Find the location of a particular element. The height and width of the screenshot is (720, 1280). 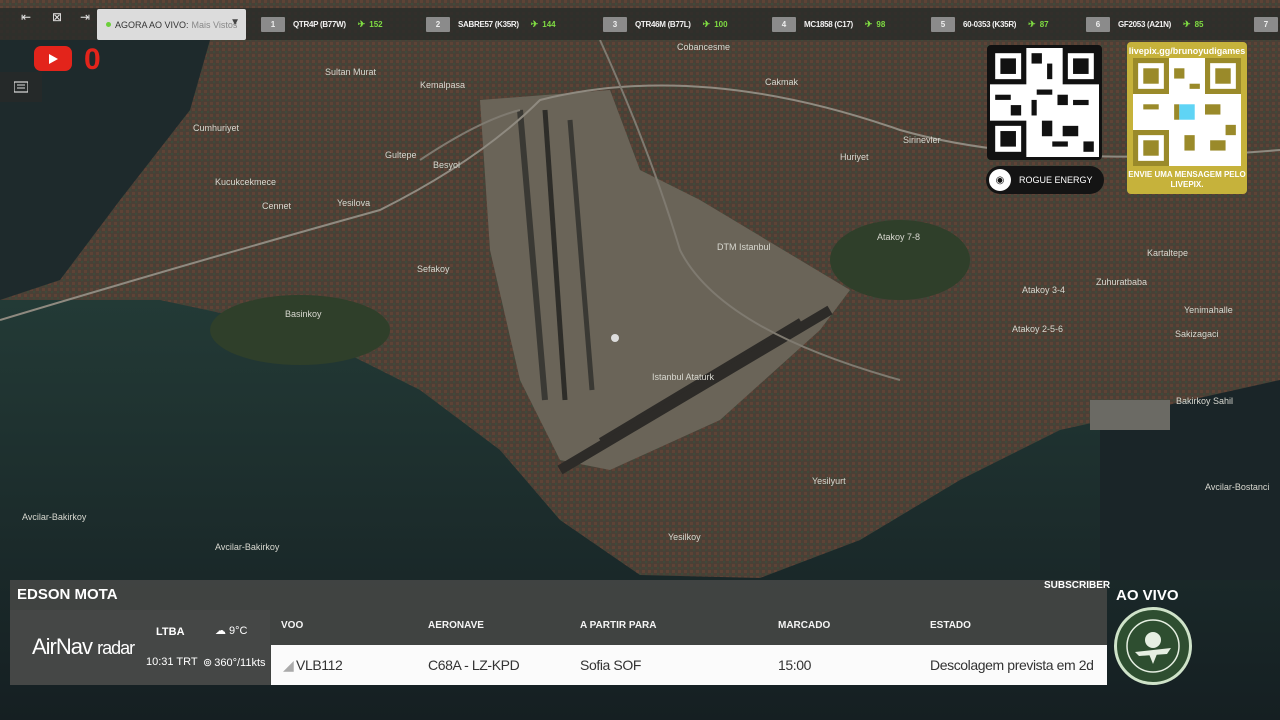

livepix-message: ENVIE UMA MENSAGEM PELO LIVEPIX. is located at coordinates (1187, 179).